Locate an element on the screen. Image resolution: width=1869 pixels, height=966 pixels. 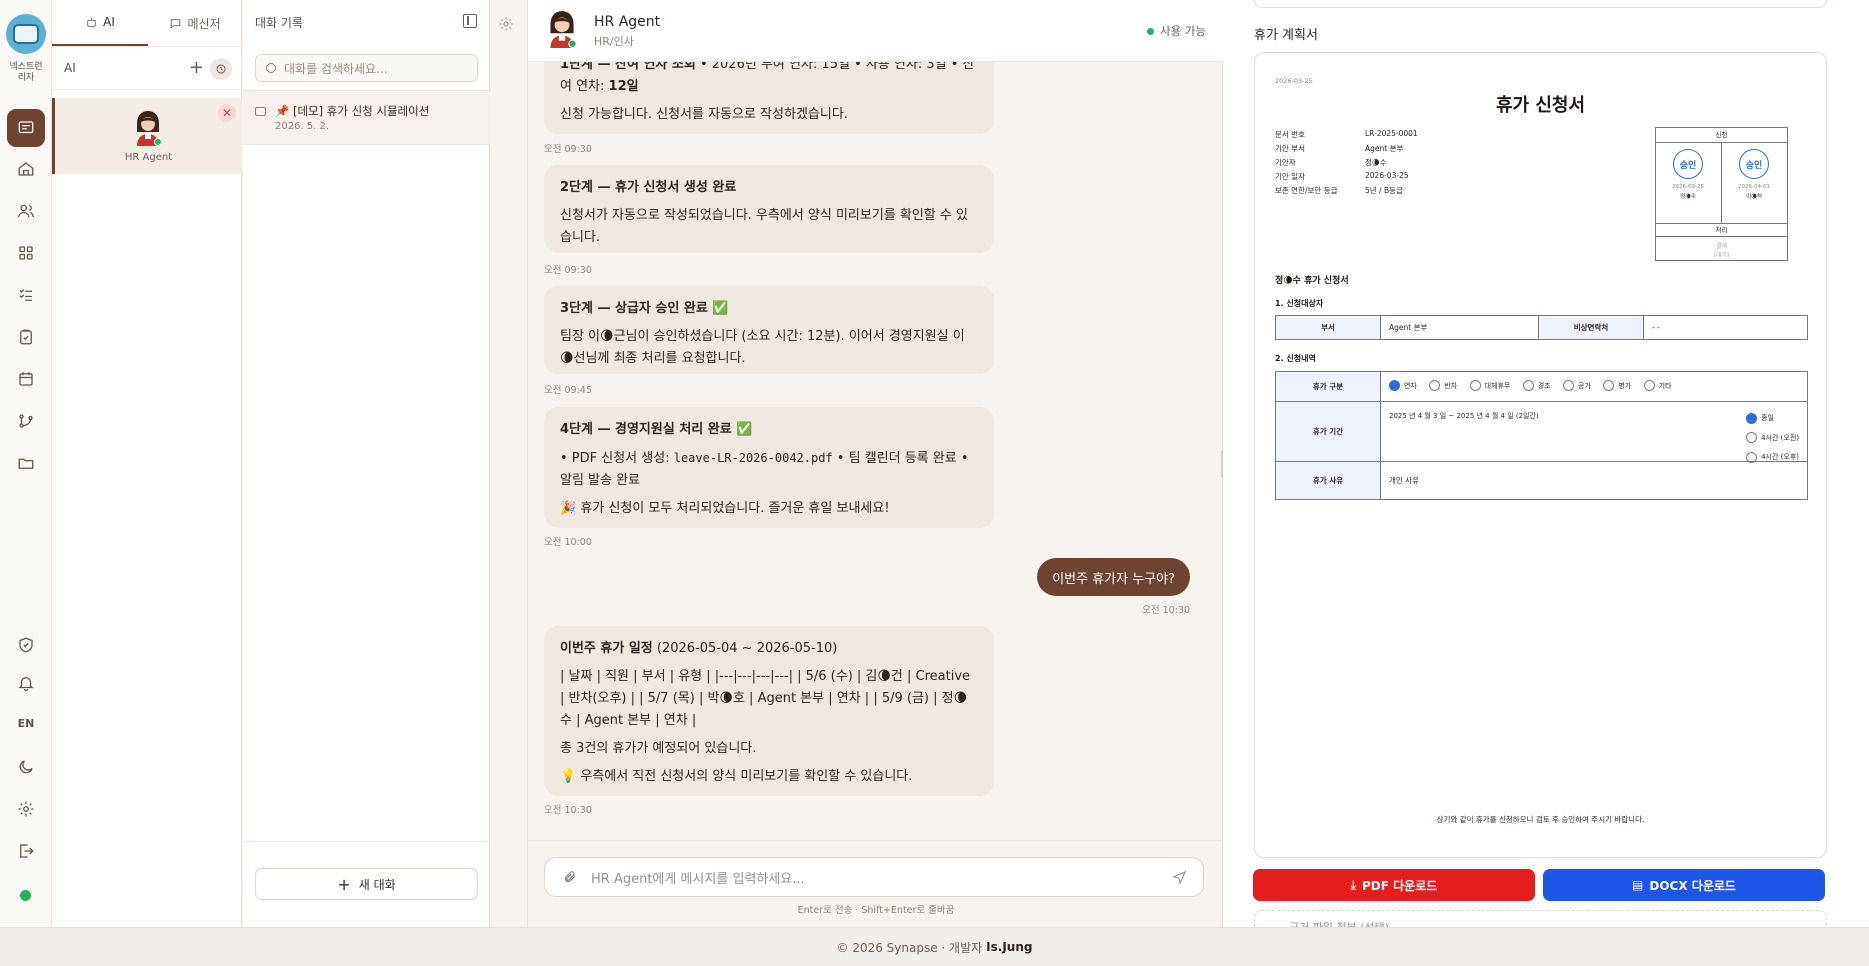
meta-value: LR-2025-0001 is located at coordinates (1391, 133).